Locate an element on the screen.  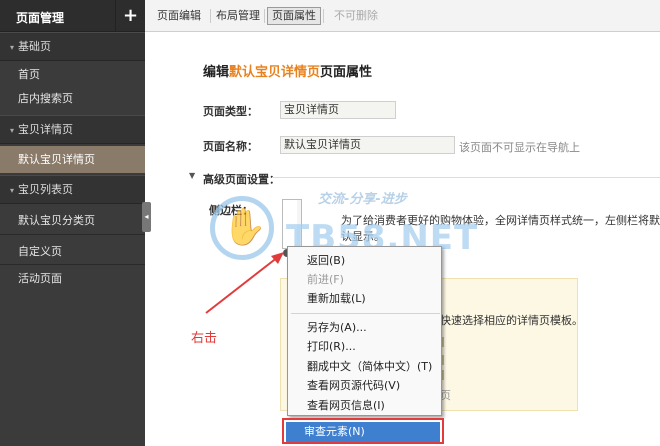
menu-item-forward: 前进(F) is located at coordinates (325, 279).